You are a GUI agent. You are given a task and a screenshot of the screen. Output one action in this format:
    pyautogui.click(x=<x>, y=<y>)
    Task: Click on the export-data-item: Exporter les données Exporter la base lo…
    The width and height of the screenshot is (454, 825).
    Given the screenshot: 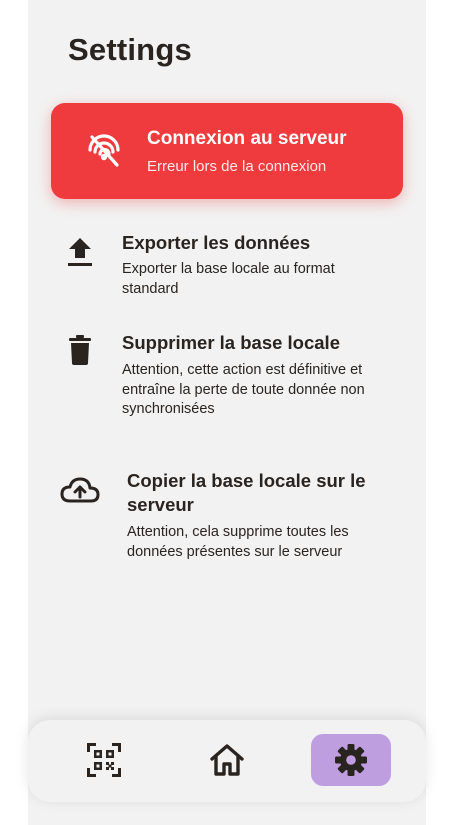 What is the action you would take?
    pyautogui.click(x=227, y=270)
    